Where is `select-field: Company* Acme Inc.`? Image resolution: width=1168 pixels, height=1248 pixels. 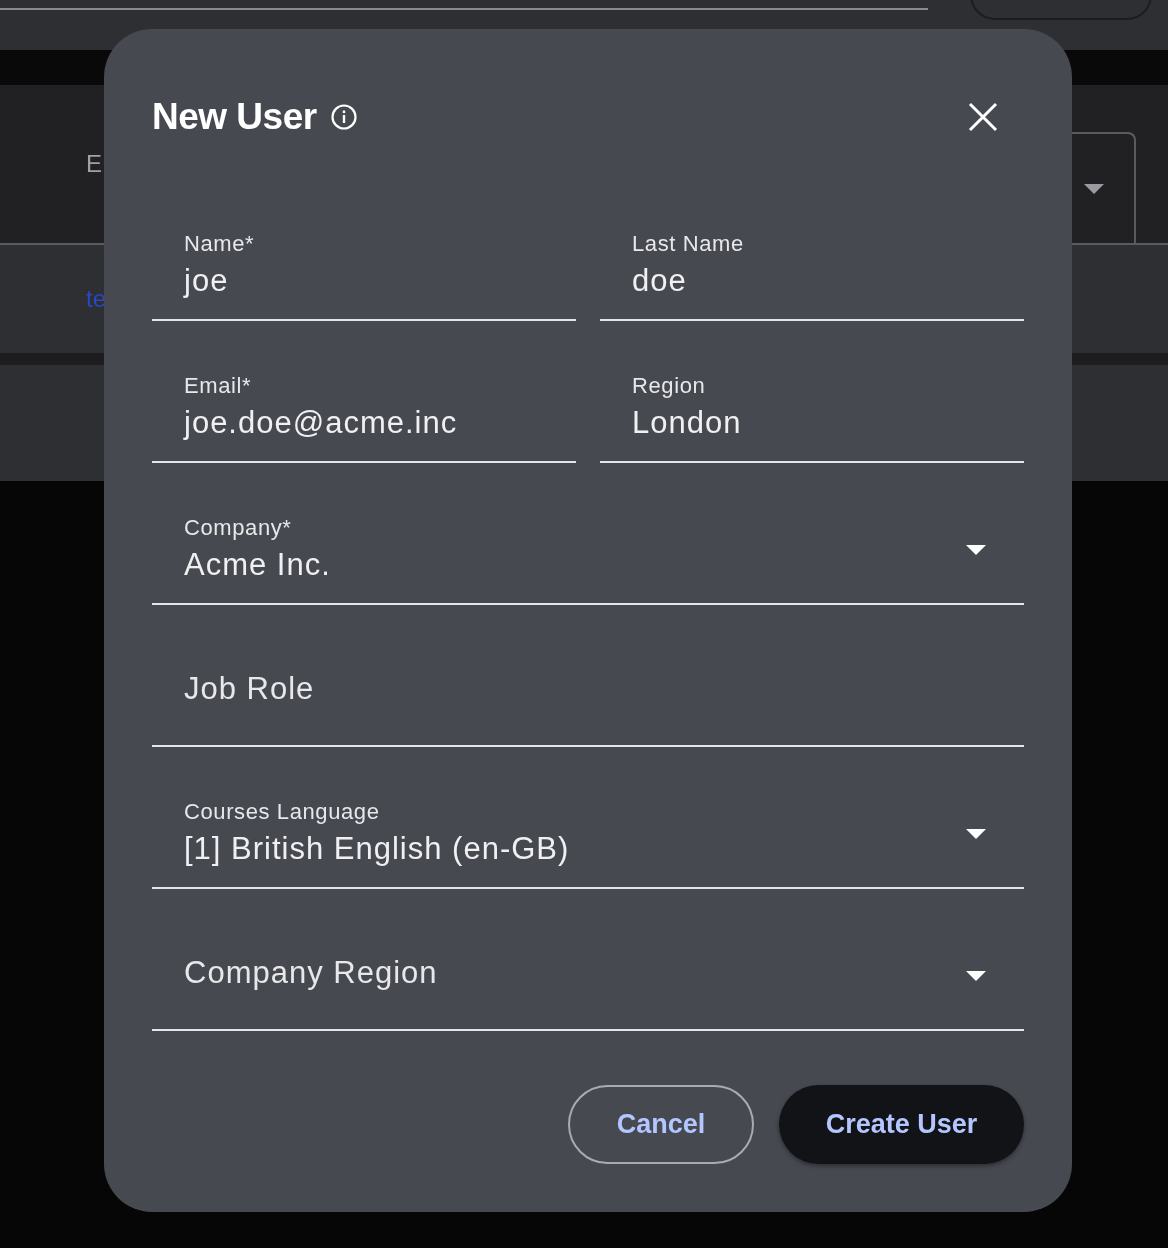
select-field: Company* Acme Inc. is located at coordinates (588, 534).